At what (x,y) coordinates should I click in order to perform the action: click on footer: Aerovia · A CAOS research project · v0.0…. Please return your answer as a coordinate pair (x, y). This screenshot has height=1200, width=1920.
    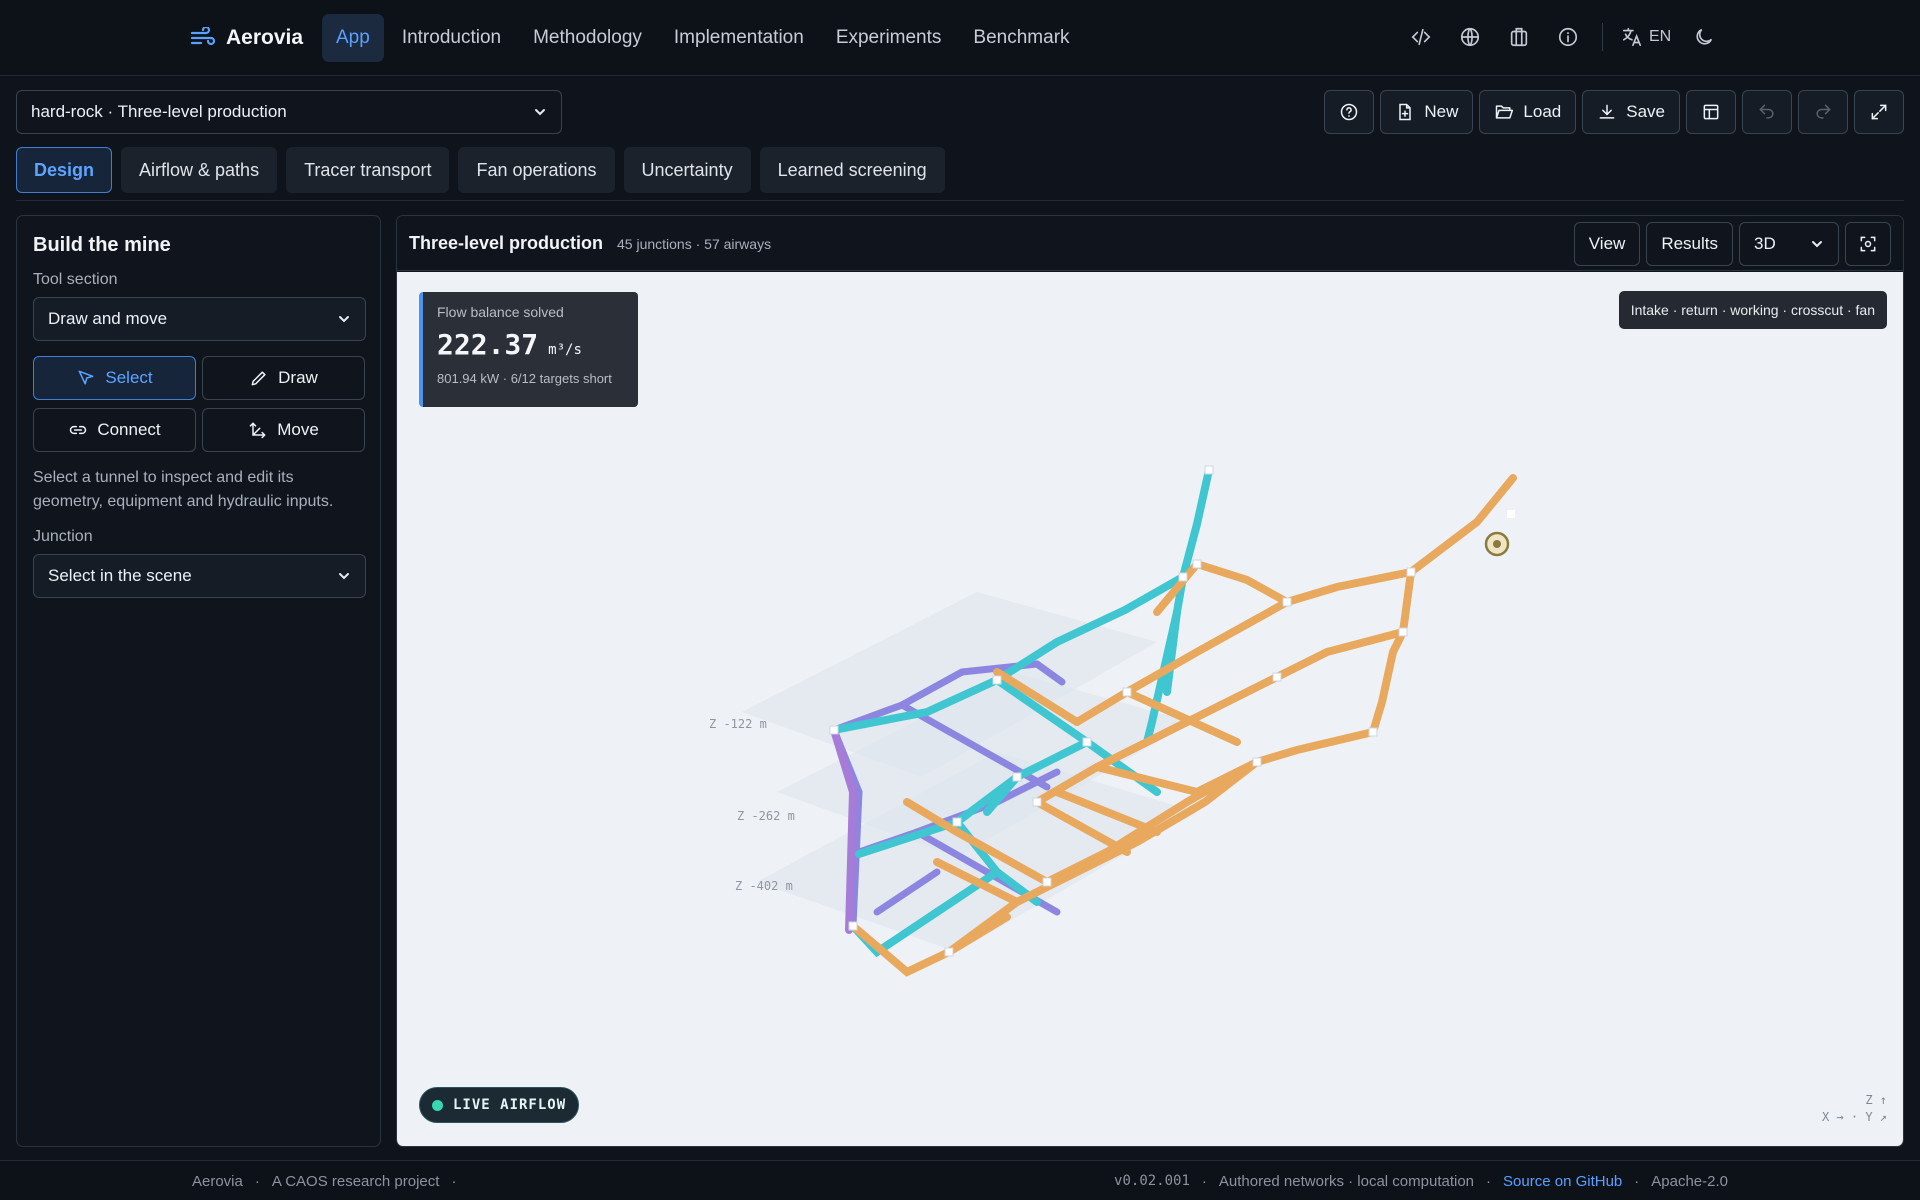
    Looking at the image, I should click on (960, 1180).